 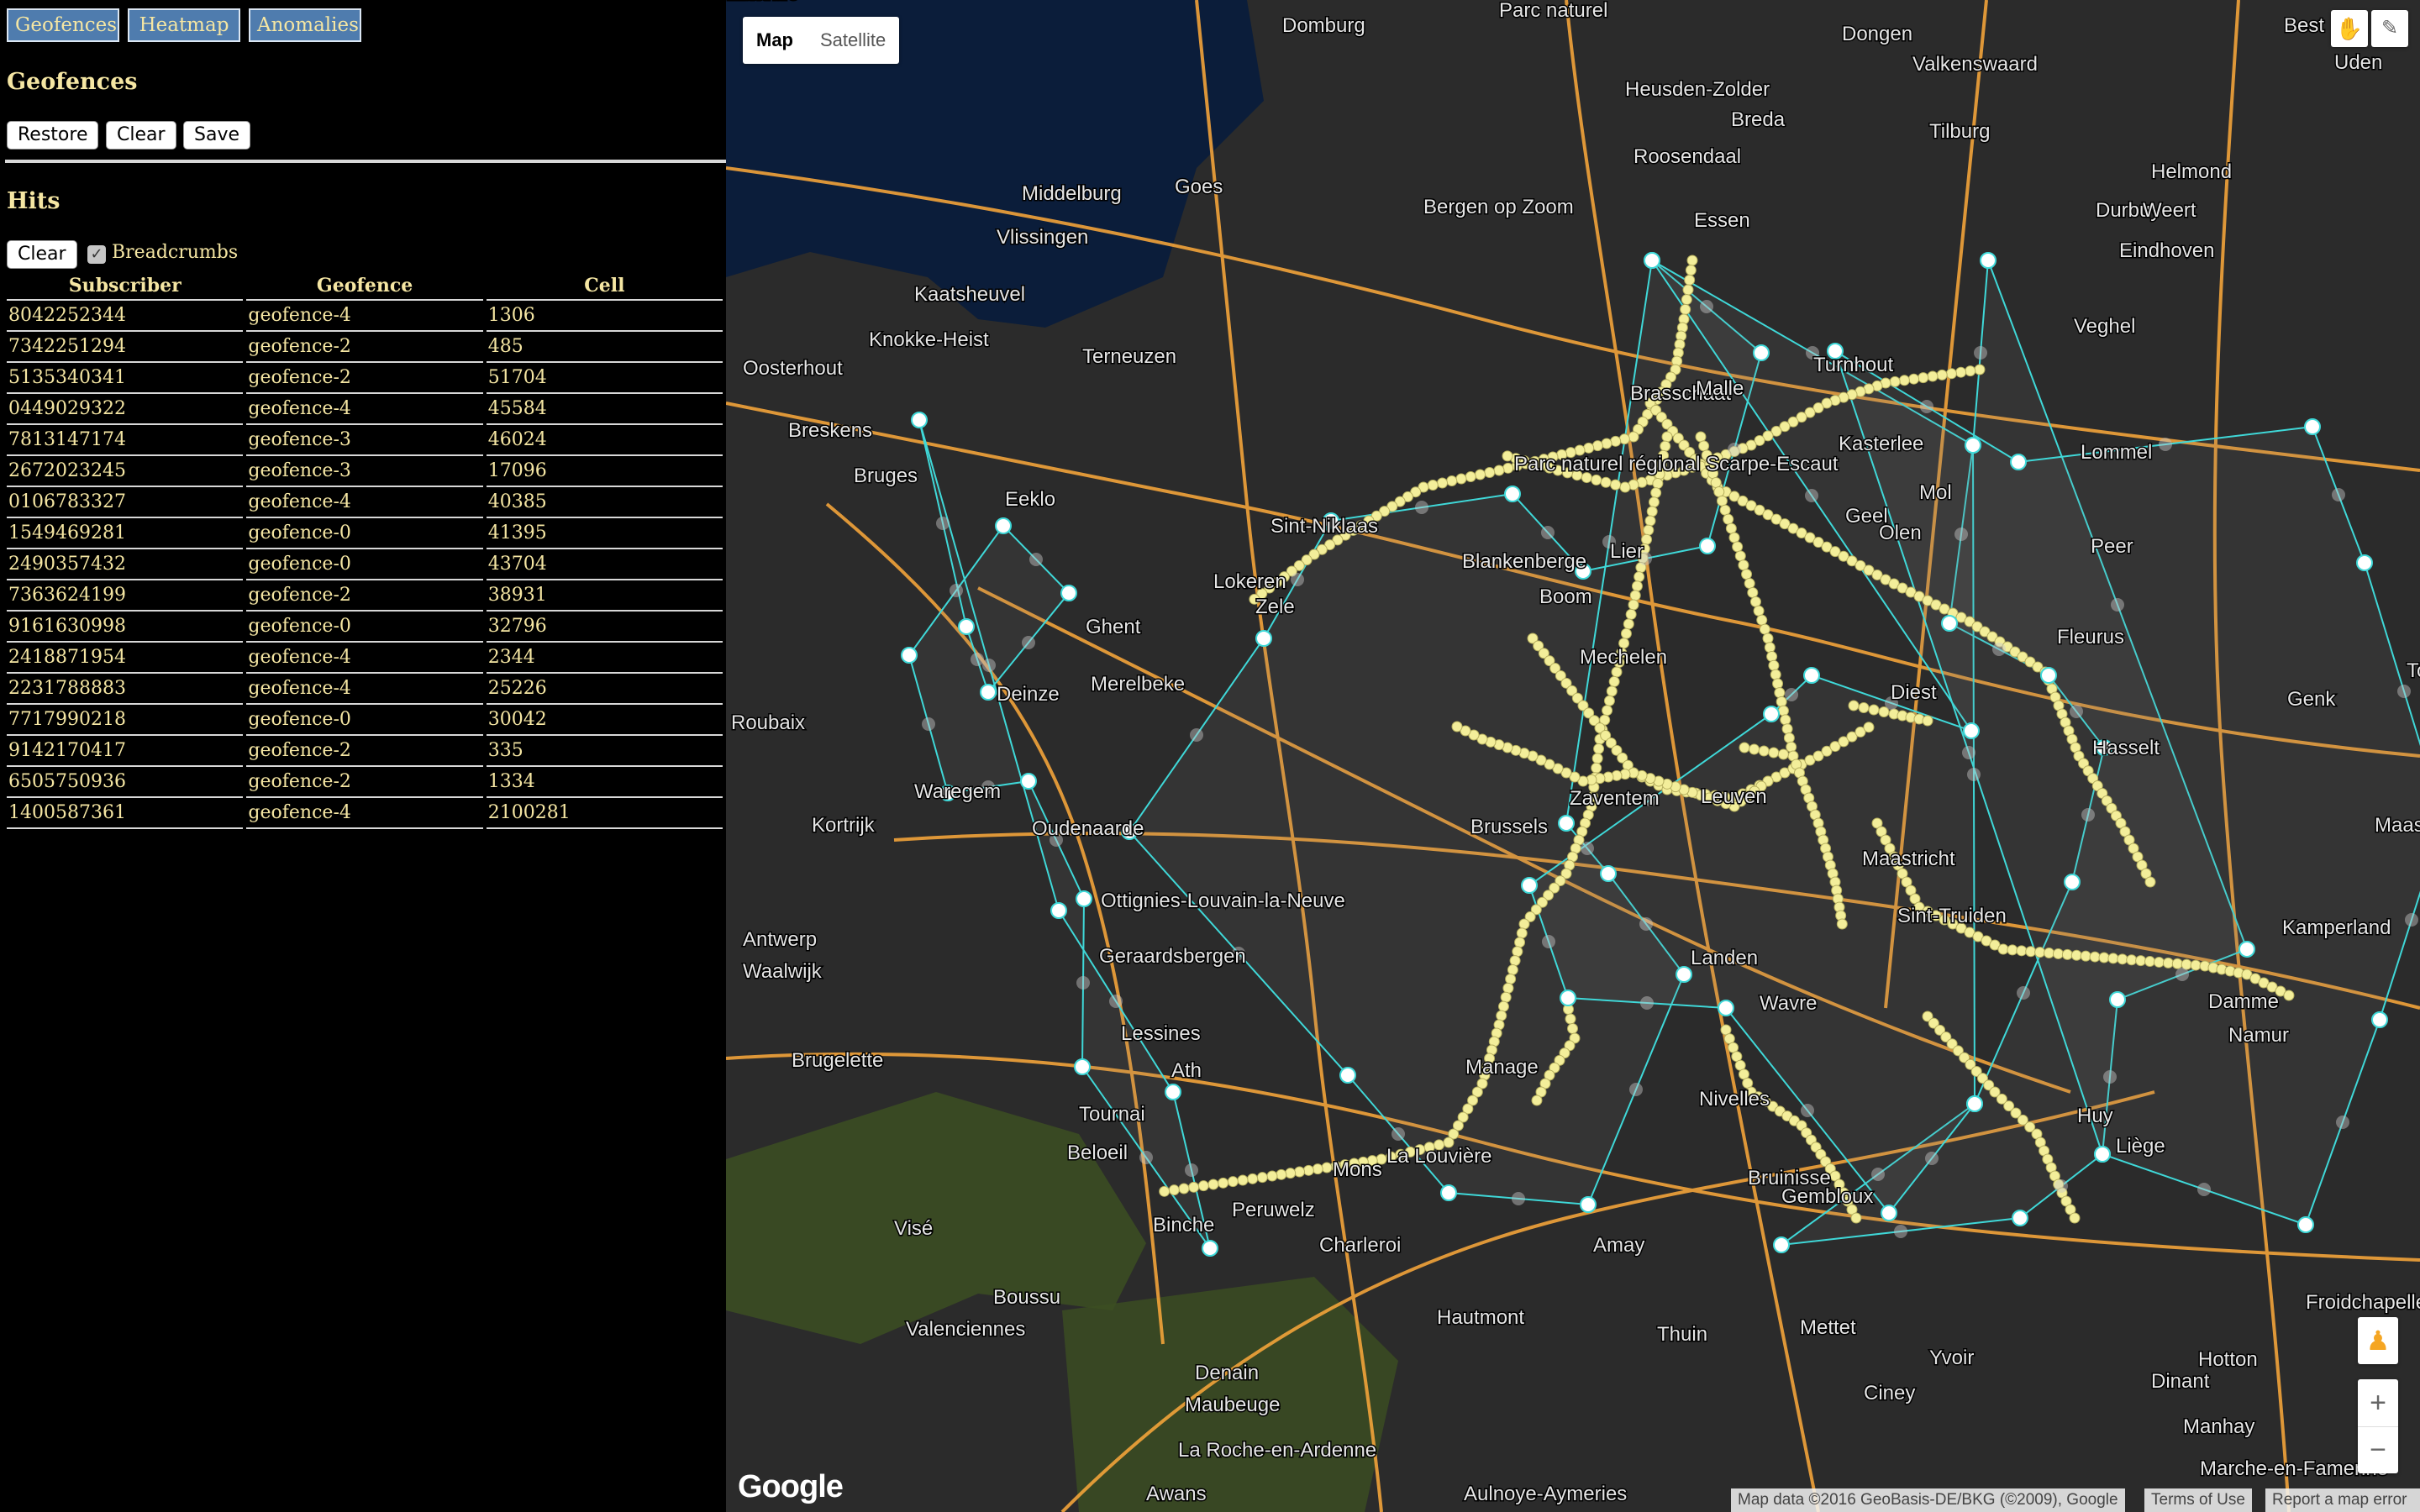 I want to click on map-type-map-button: Map, so click(x=775, y=40).